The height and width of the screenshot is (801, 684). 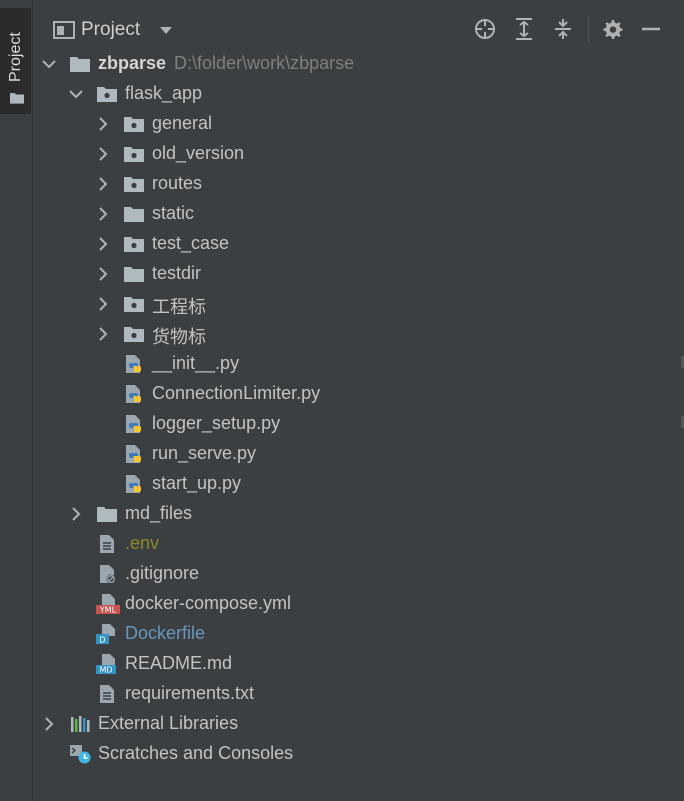 What do you see at coordinates (358, 124) in the screenshot?
I see `tree-node-general: general` at bounding box center [358, 124].